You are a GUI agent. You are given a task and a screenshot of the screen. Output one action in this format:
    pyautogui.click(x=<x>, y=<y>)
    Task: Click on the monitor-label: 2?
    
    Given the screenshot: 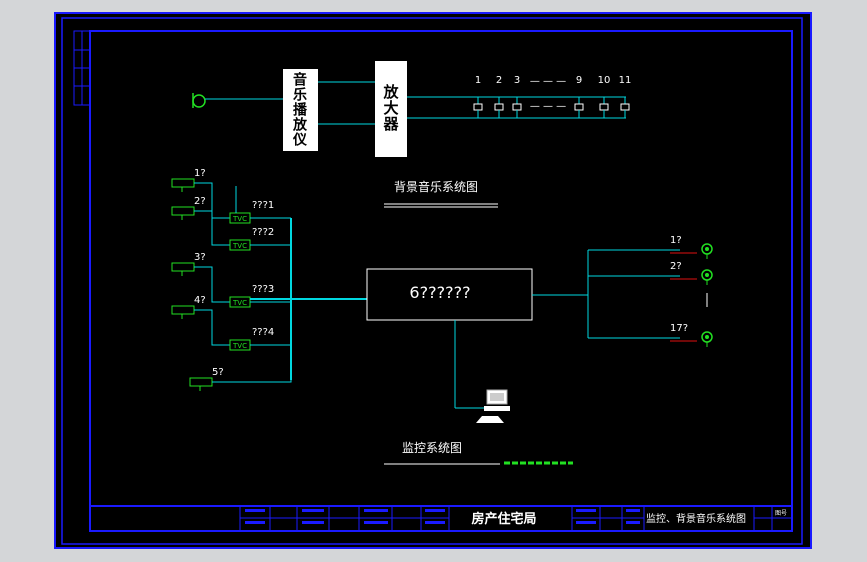 What is the action you would take?
    pyautogui.click(x=676, y=266)
    